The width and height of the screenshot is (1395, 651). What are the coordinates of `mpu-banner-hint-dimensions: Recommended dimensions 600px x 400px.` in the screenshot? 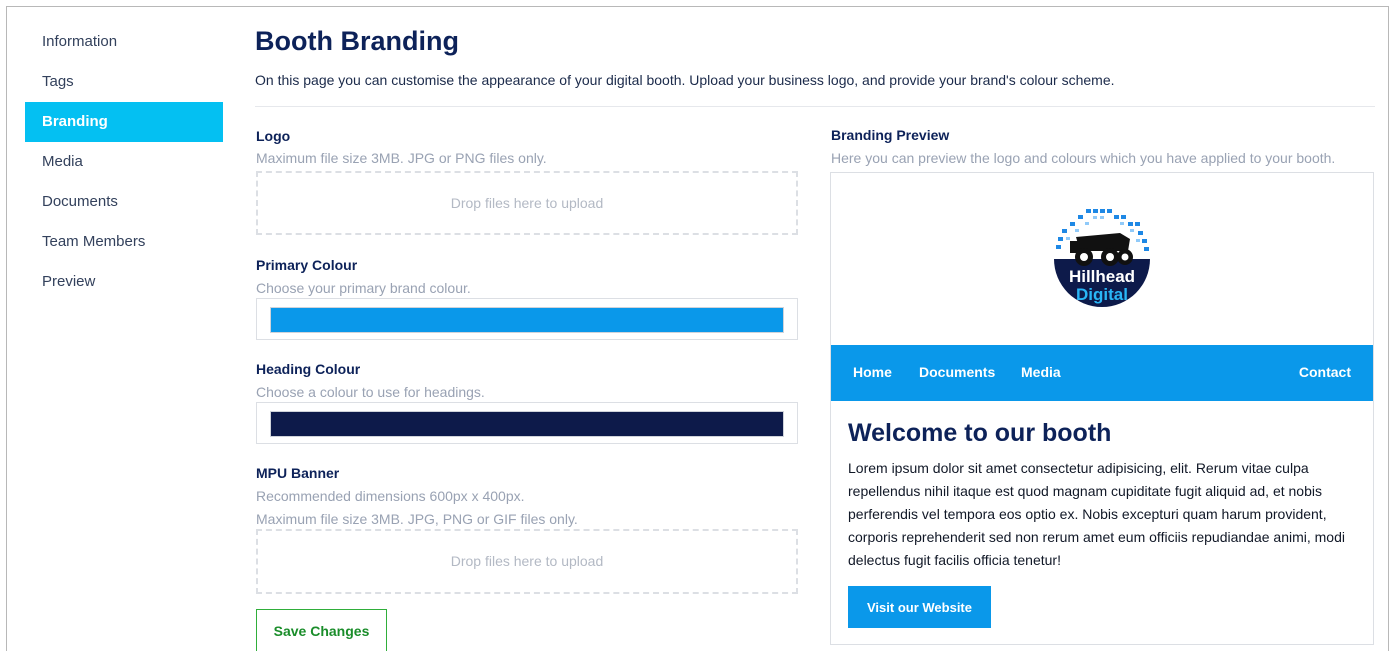 It's located at (390, 496).